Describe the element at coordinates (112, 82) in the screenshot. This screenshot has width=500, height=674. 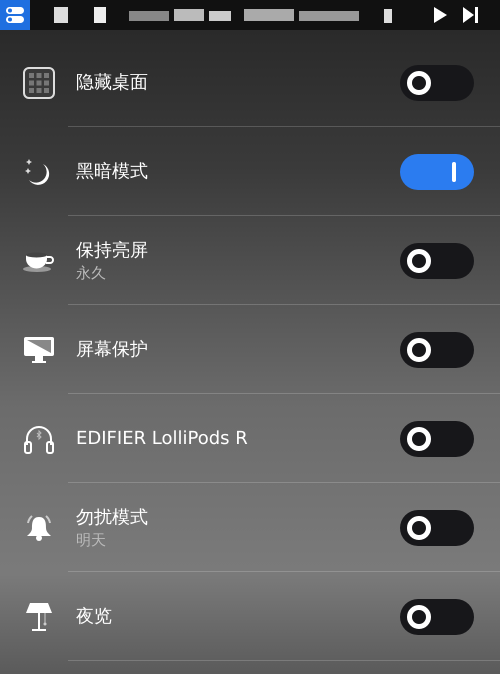
I see `item-label: 隐藏桌面` at that location.